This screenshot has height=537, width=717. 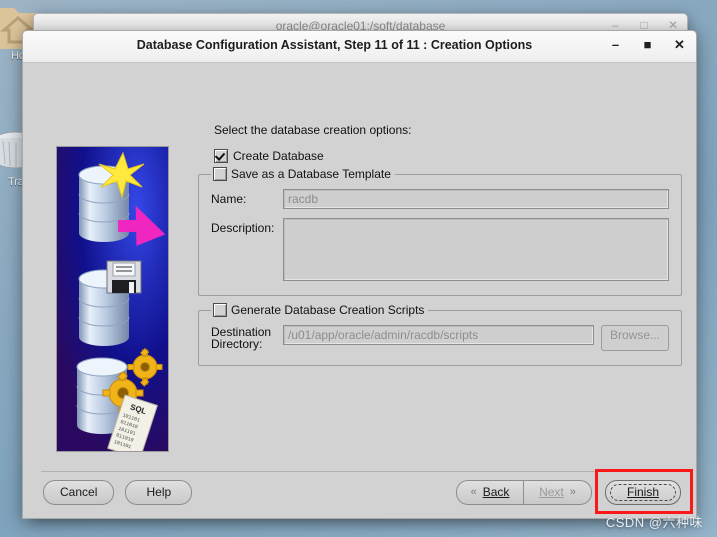 I want to click on dbca-maximize-icon: ■, so click(x=647, y=45).